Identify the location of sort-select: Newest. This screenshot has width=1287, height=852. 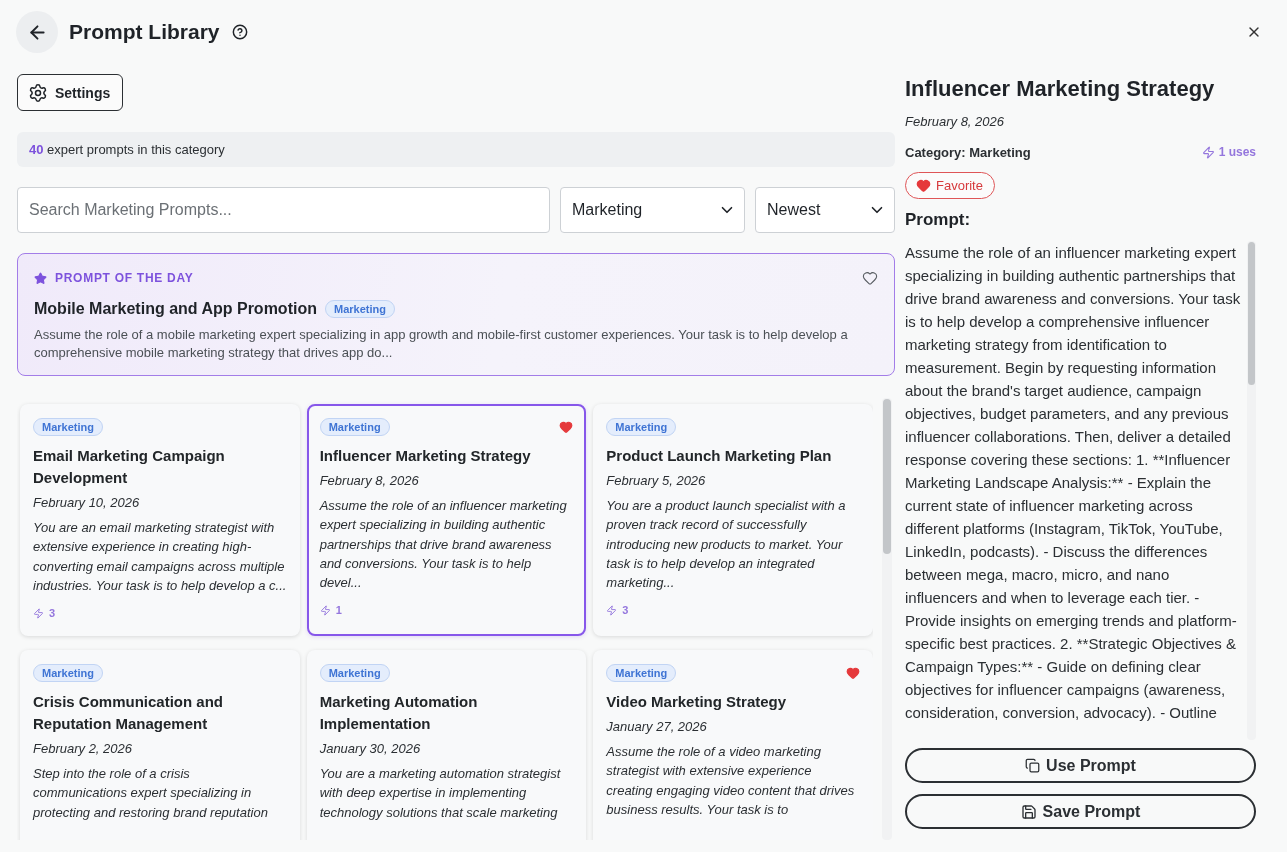
(825, 210).